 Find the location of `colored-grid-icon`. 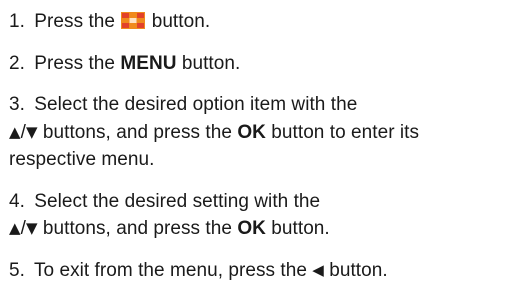

colored-grid-icon is located at coordinates (133, 20).